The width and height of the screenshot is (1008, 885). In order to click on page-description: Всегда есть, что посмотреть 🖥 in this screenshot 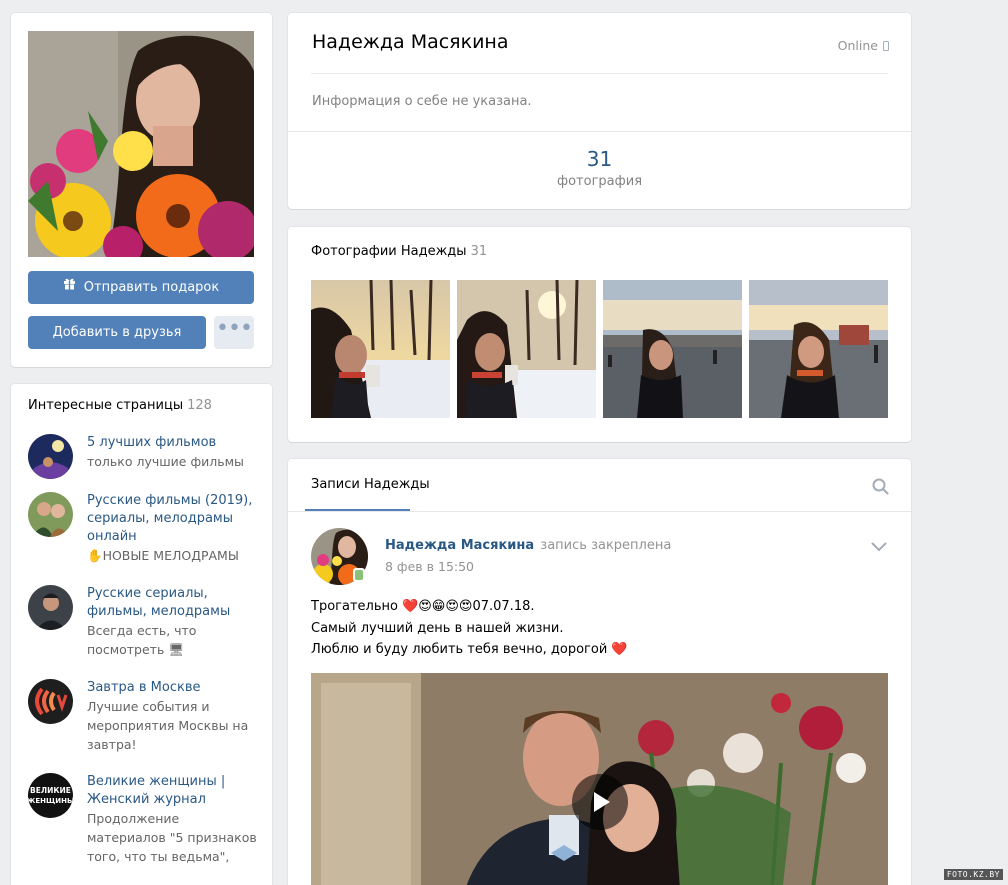, I will do `click(142, 640)`.